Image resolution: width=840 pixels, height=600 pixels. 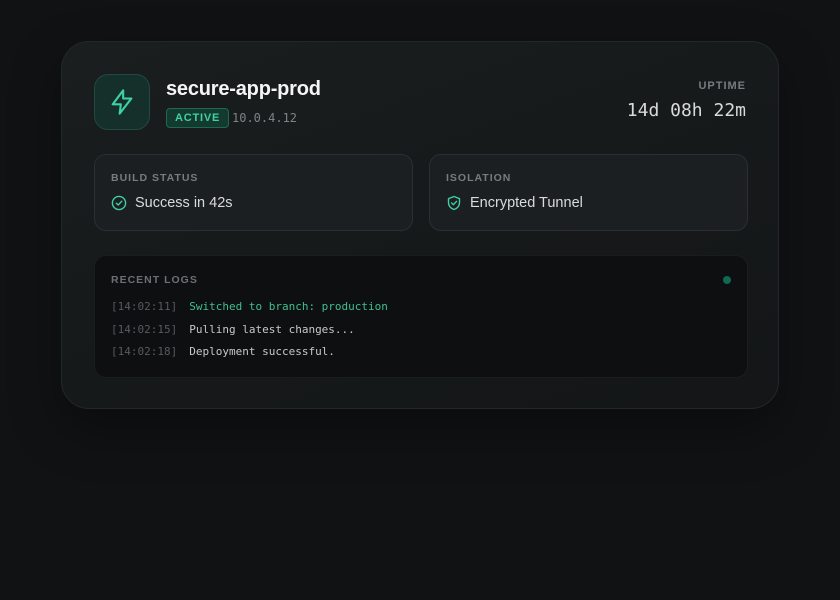 I want to click on log-line: [14:02:11] Switched to branch: production, so click(x=249, y=306).